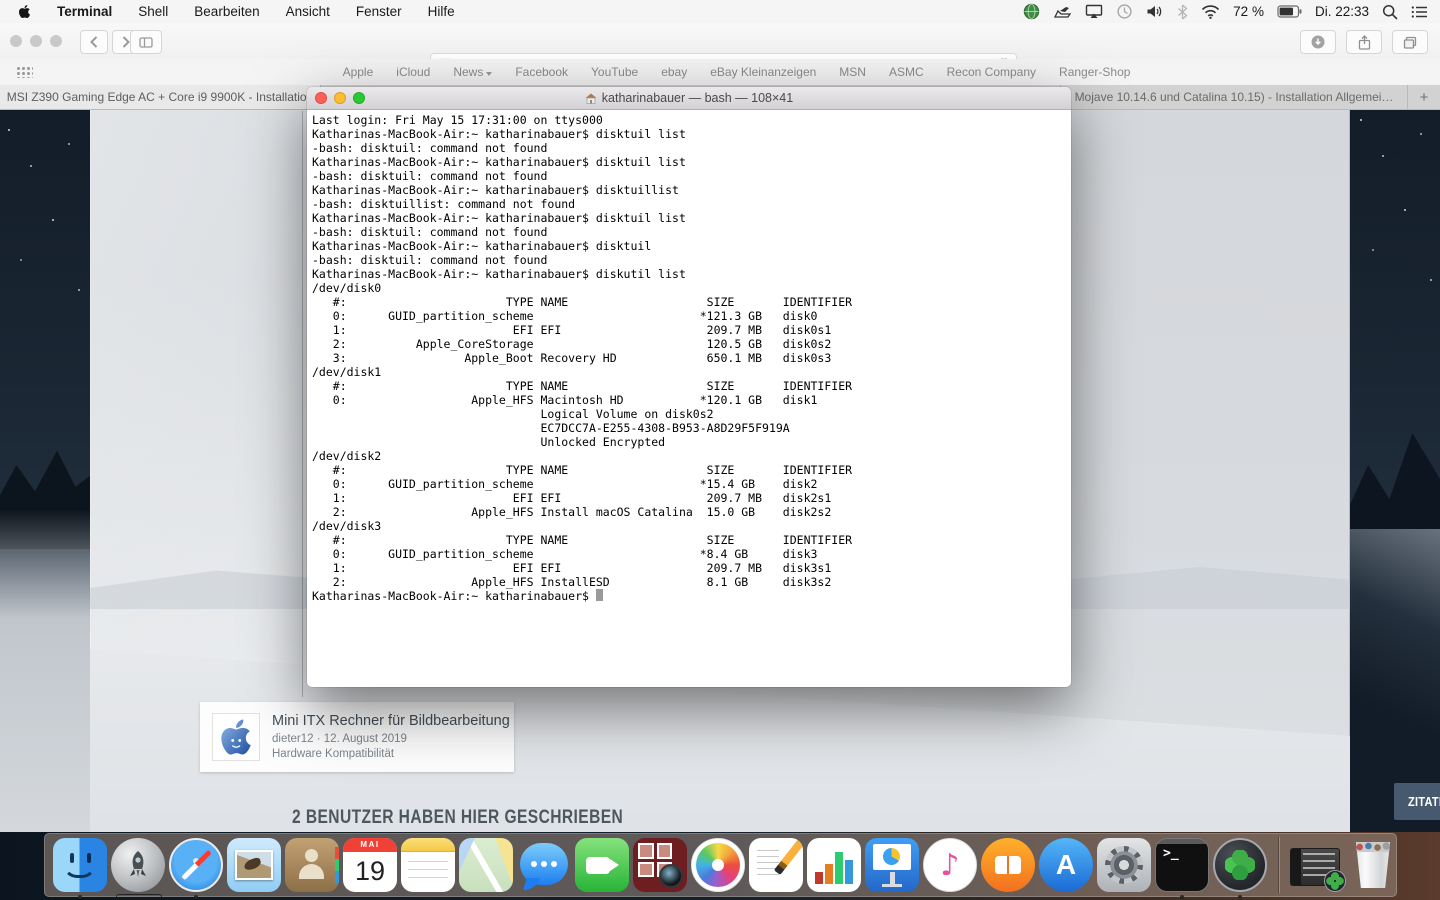  I want to click on menu-item-hilfe: Hilfe, so click(441, 11).